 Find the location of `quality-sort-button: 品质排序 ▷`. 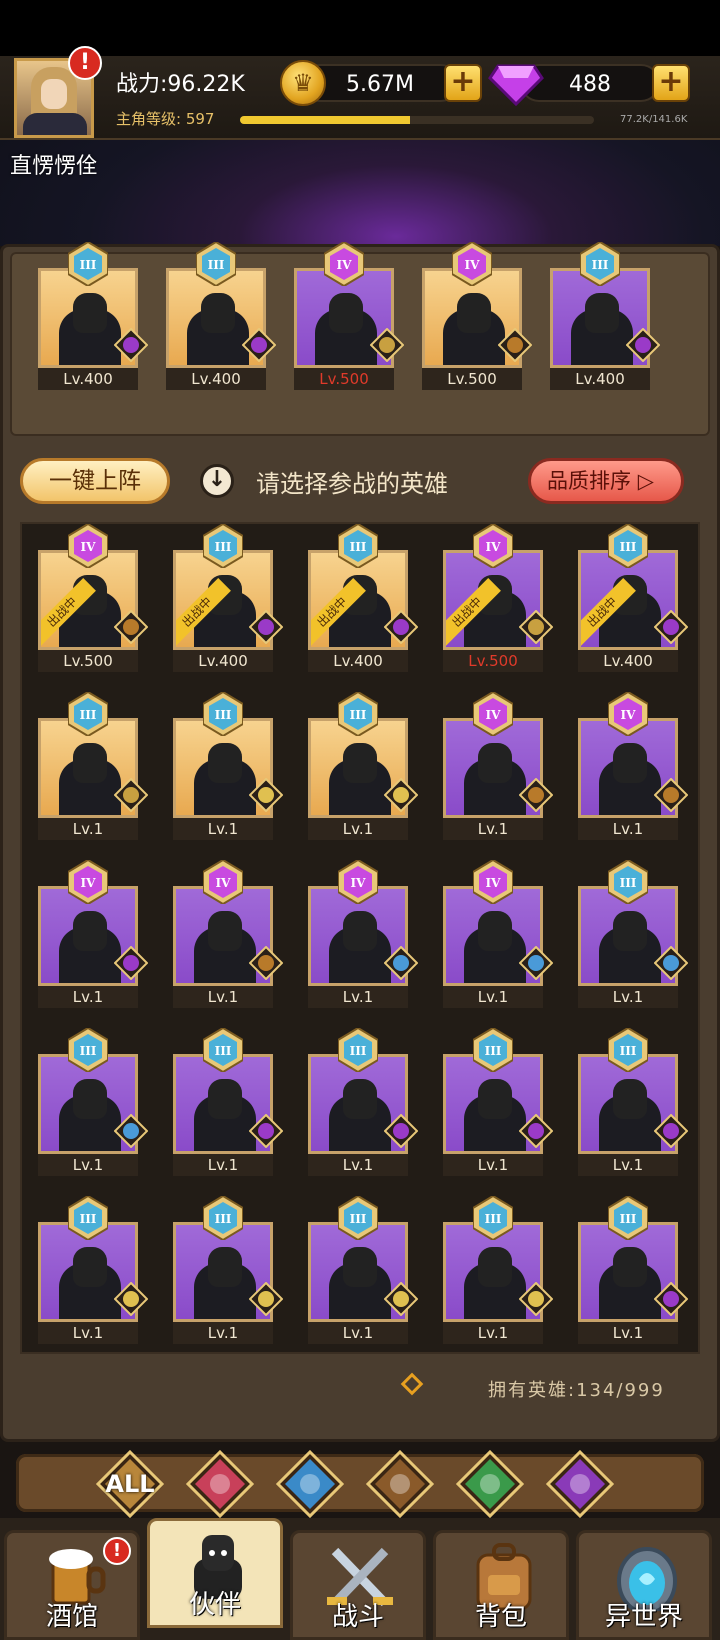

quality-sort-button: 品质排序 ▷ is located at coordinates (606, 481).